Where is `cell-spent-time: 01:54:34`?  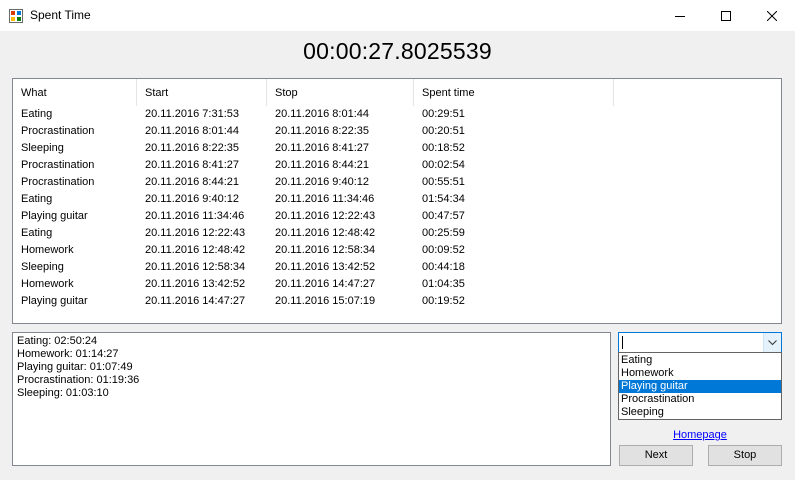 cell-spent-time: 01:54:34 is located at coordinates (443, 199).